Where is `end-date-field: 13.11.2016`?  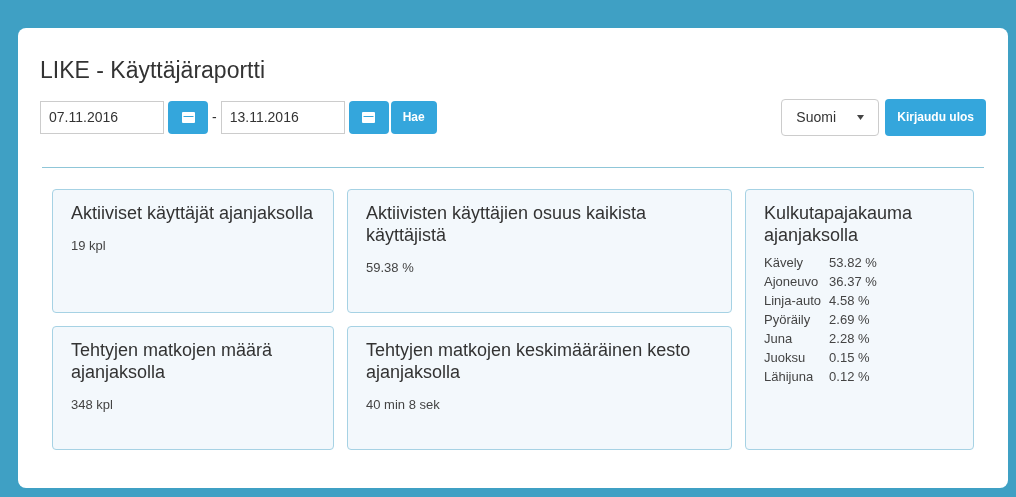
end-date-field: 13.11.2016 is located at coordinates (282, 117).